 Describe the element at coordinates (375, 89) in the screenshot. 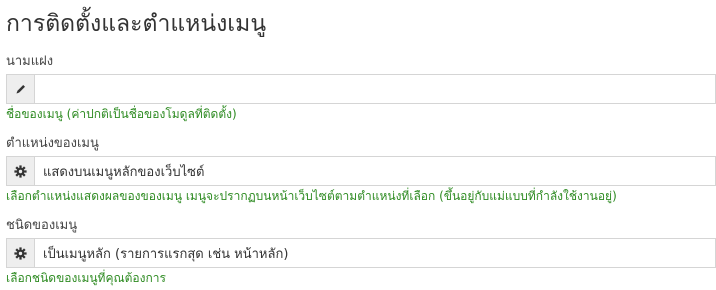

I see `alias-input` at that location.